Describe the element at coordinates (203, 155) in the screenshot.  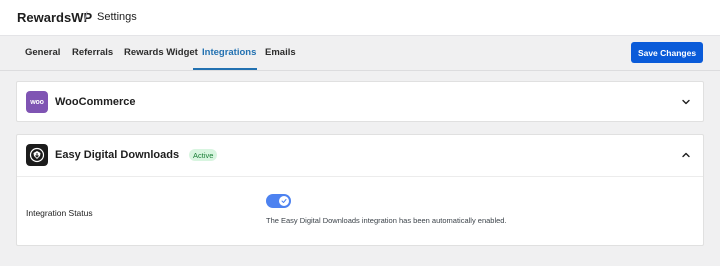
I see `status-badge: Active` at that location.